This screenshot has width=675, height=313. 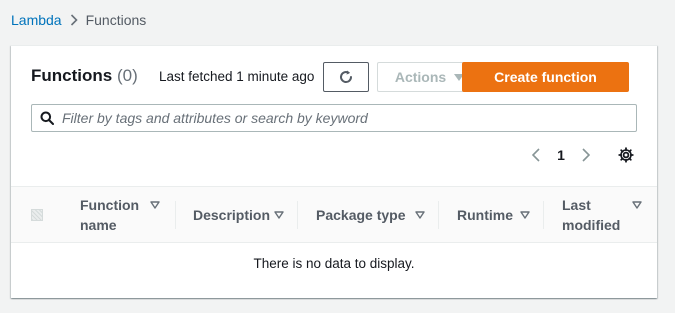 What do you see at coordinates (232, 215) in the screenshot?
I see `column-label-description: Description` at bounding box center [232, 215].